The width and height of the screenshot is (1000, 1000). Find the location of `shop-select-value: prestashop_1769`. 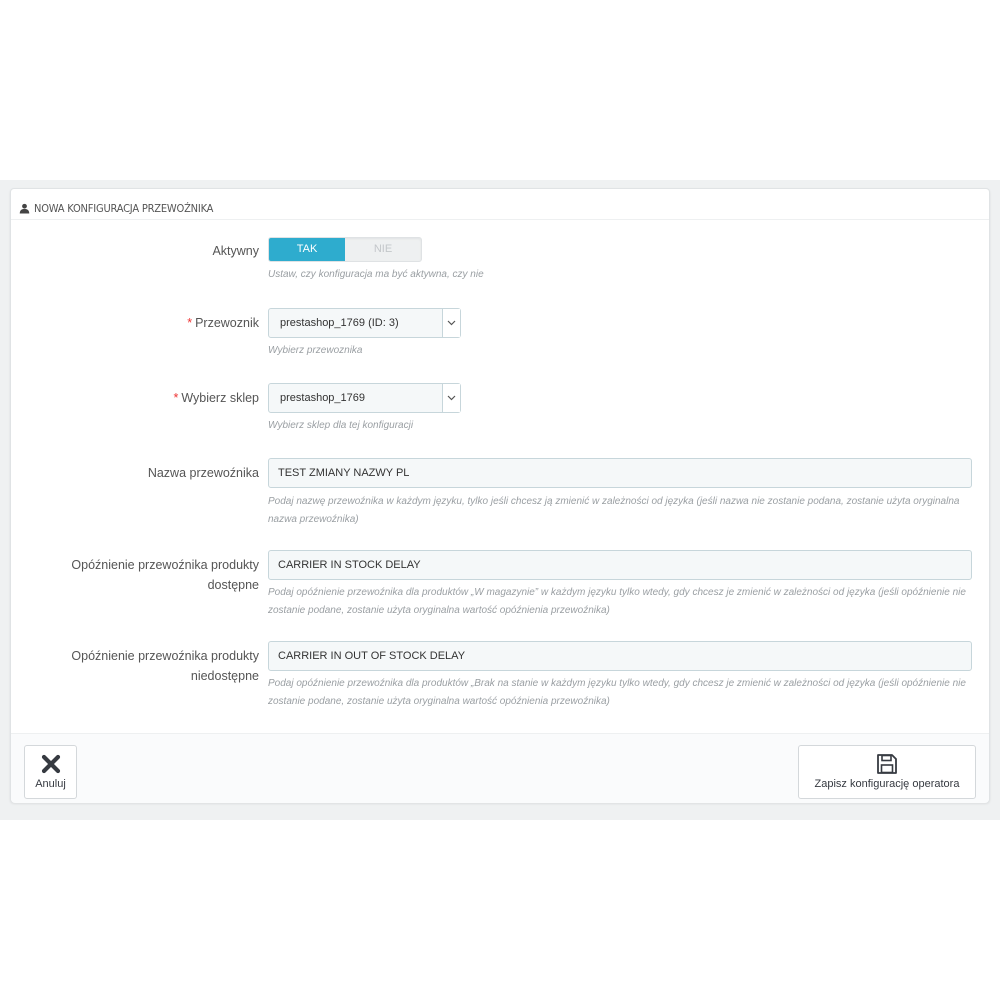

shop-select-value: prestashop_1769 is located at coordinates (323, 398).